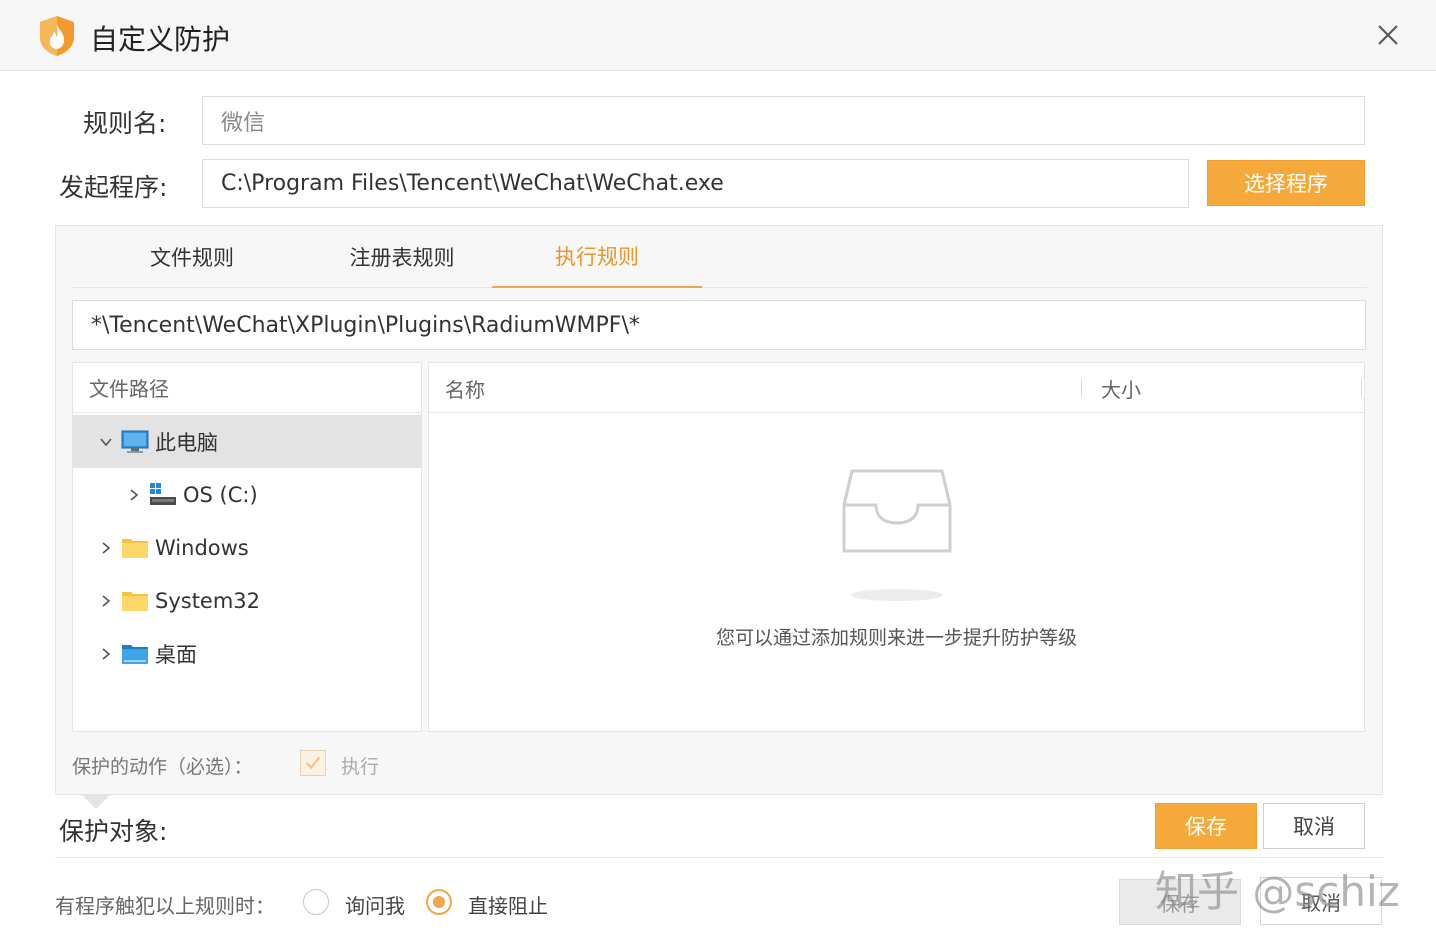 This screenshot has height=945, width=1436. I want to click on radio-block-directly-label: 直接阻止, so click(508, 904).